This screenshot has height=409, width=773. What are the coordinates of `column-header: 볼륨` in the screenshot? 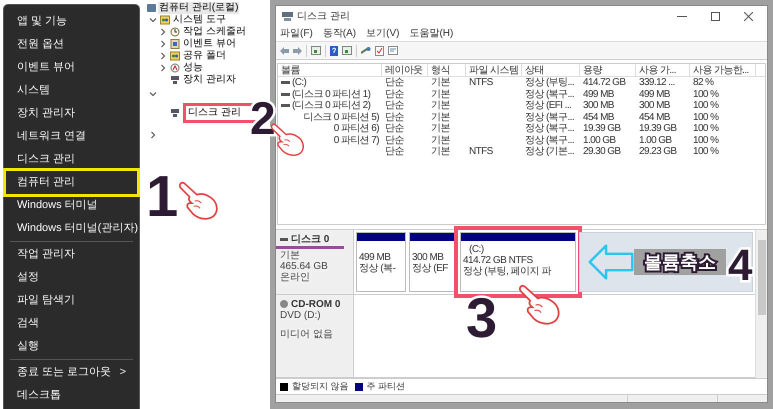 It's located at (330, 70).